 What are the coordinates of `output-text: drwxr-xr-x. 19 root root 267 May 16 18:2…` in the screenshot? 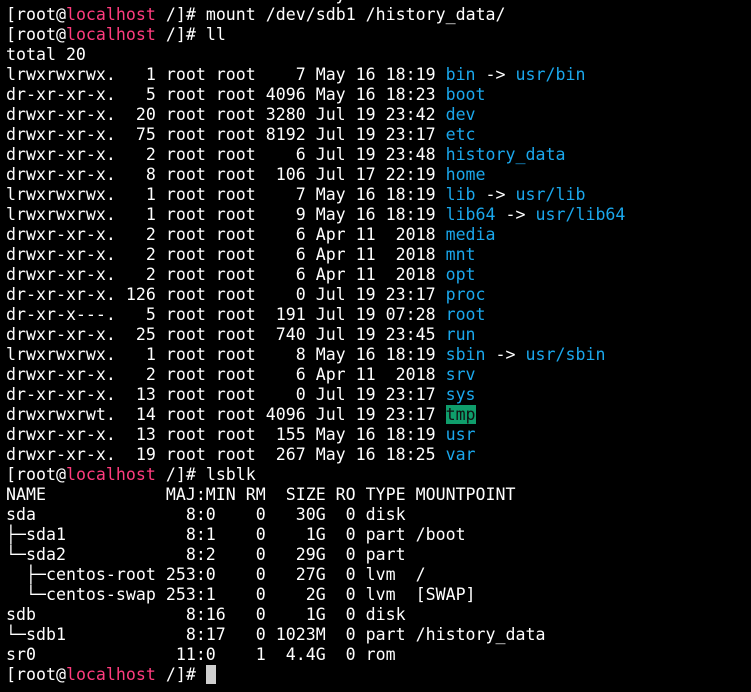 It's located at (241, 2).